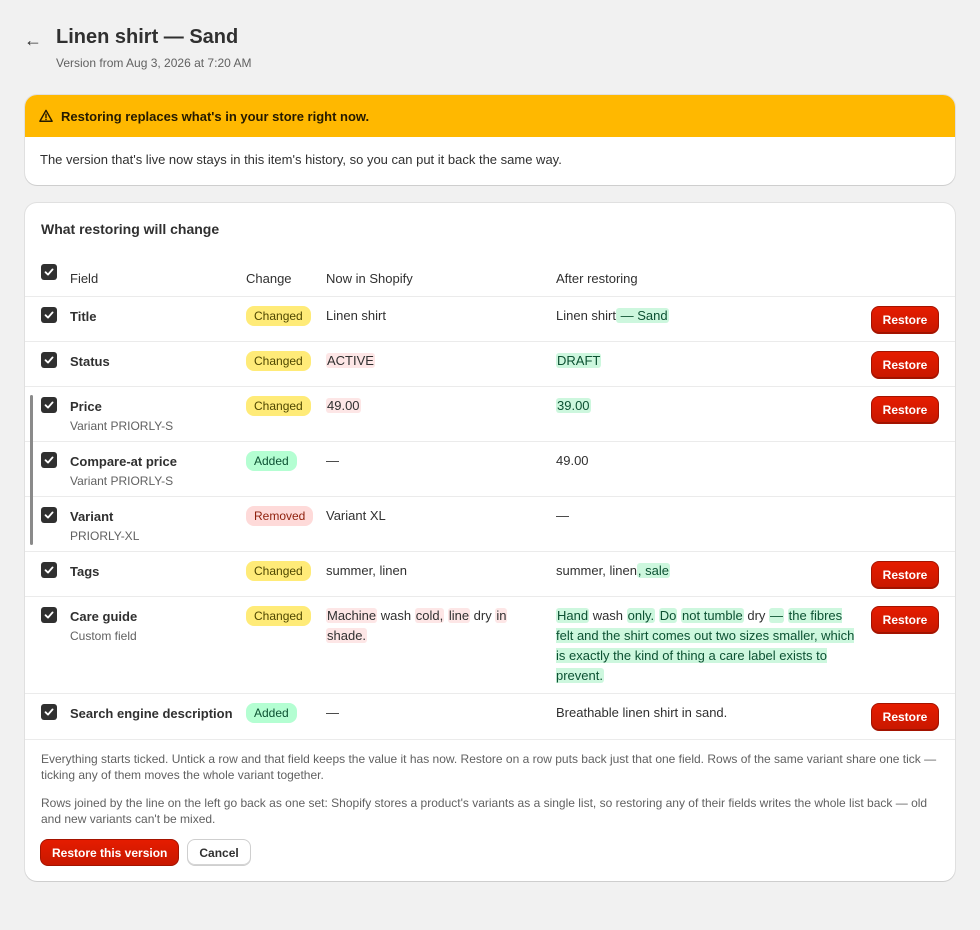 This screenshot has height=930, width=980. Describe the element at coordinates (433, 316) in the screenshot. I see `now-value: Linen shirt` at that location.